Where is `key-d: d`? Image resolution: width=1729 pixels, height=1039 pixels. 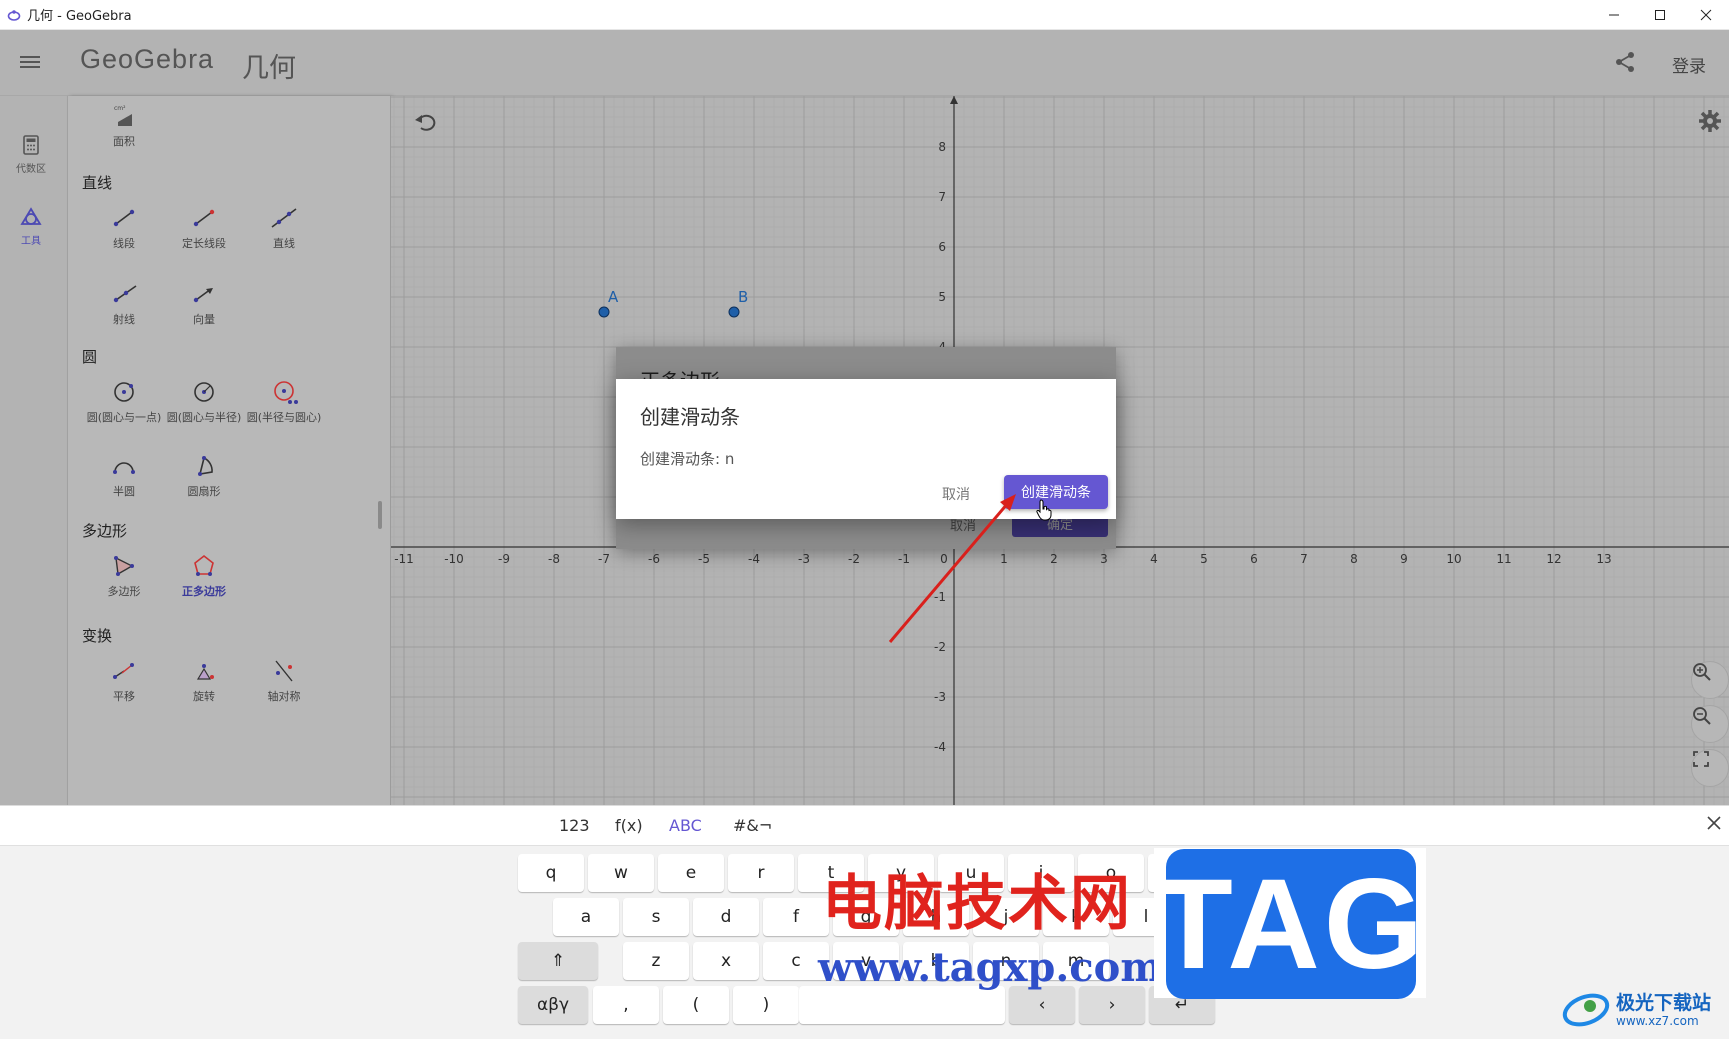
key-d: d is located at coordinates (726, 917).